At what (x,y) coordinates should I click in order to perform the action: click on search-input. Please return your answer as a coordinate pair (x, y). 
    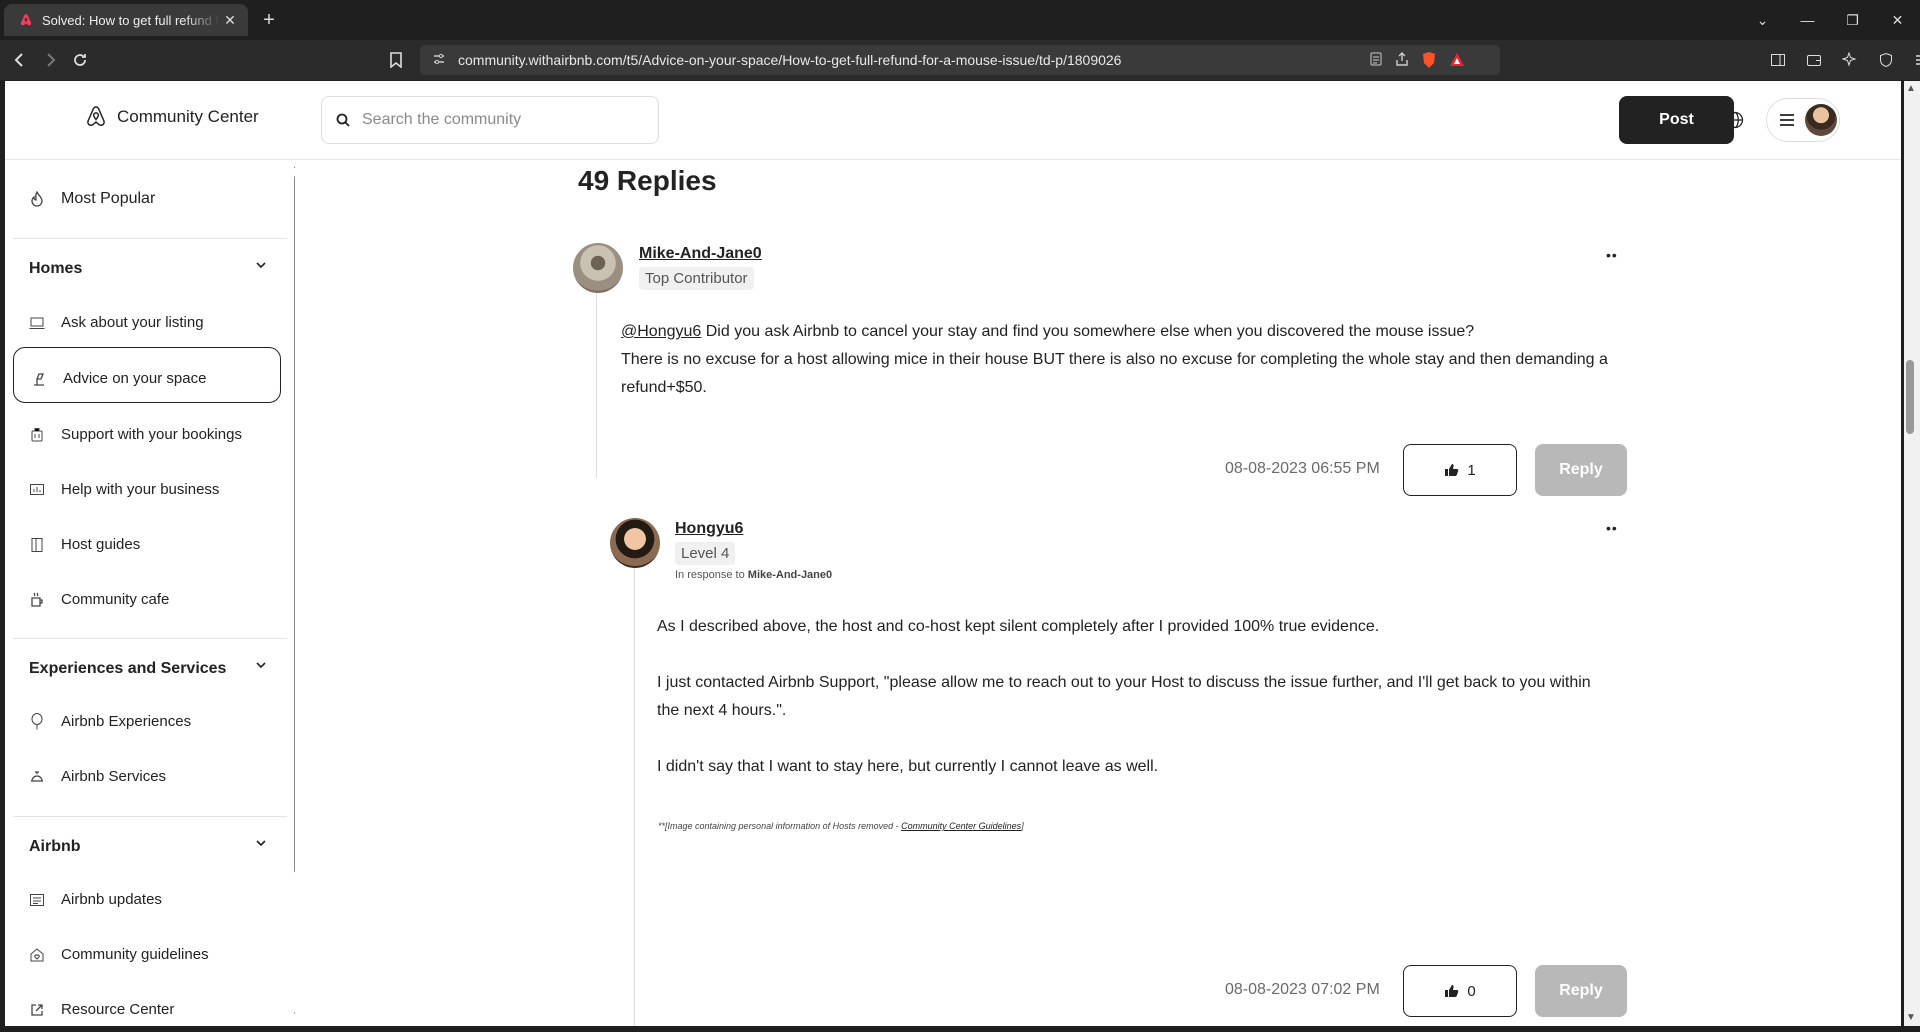
    Looking at the image, I should click on (509, 120).